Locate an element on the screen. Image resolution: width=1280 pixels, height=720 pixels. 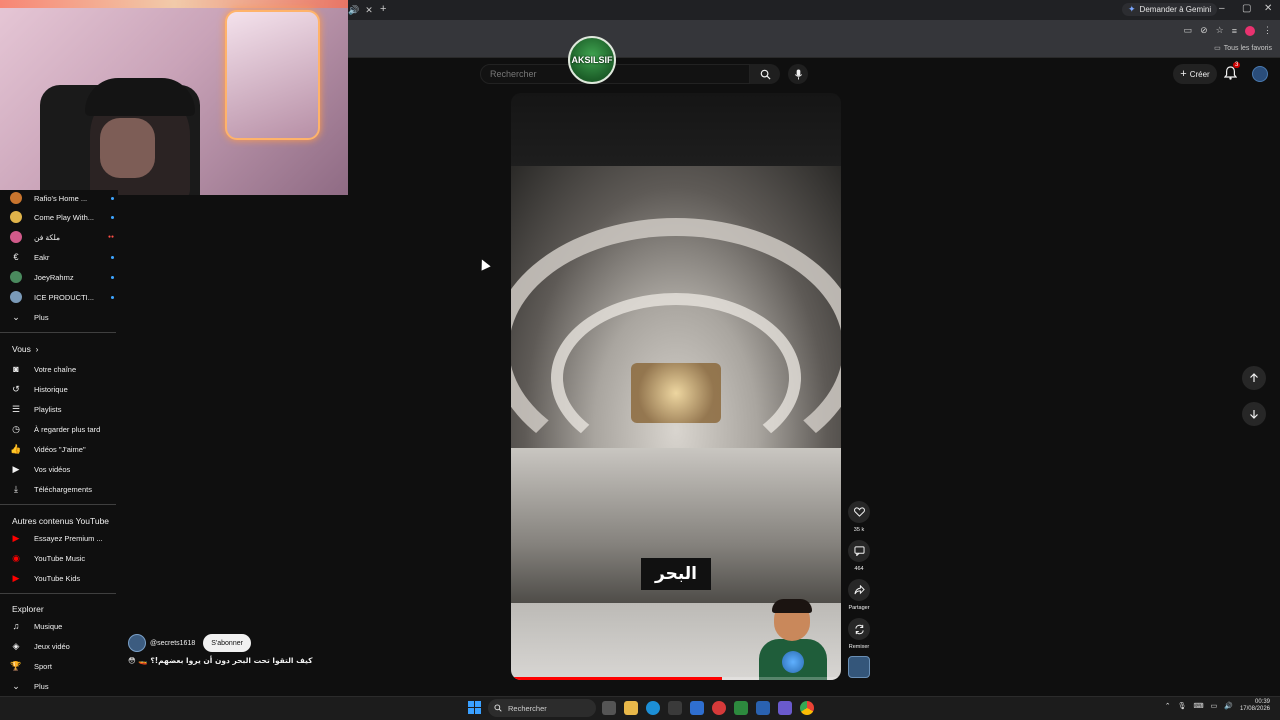
remix-action: Remixer is located at coordinates (859, 634).